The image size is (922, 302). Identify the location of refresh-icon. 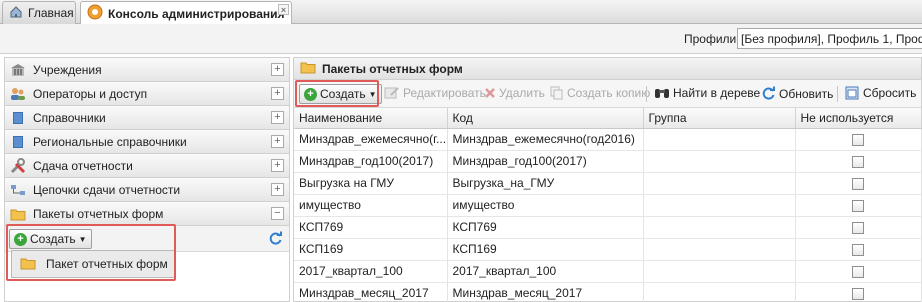
(275, 238).